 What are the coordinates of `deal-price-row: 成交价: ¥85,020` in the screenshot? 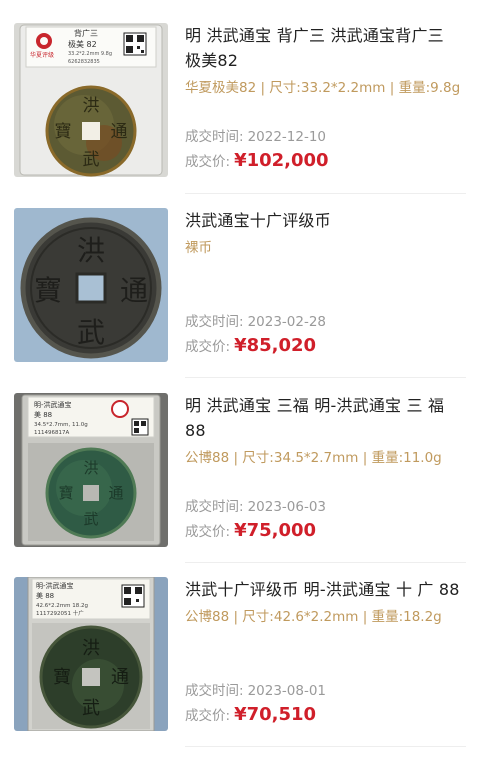 It's located at (255, 346).